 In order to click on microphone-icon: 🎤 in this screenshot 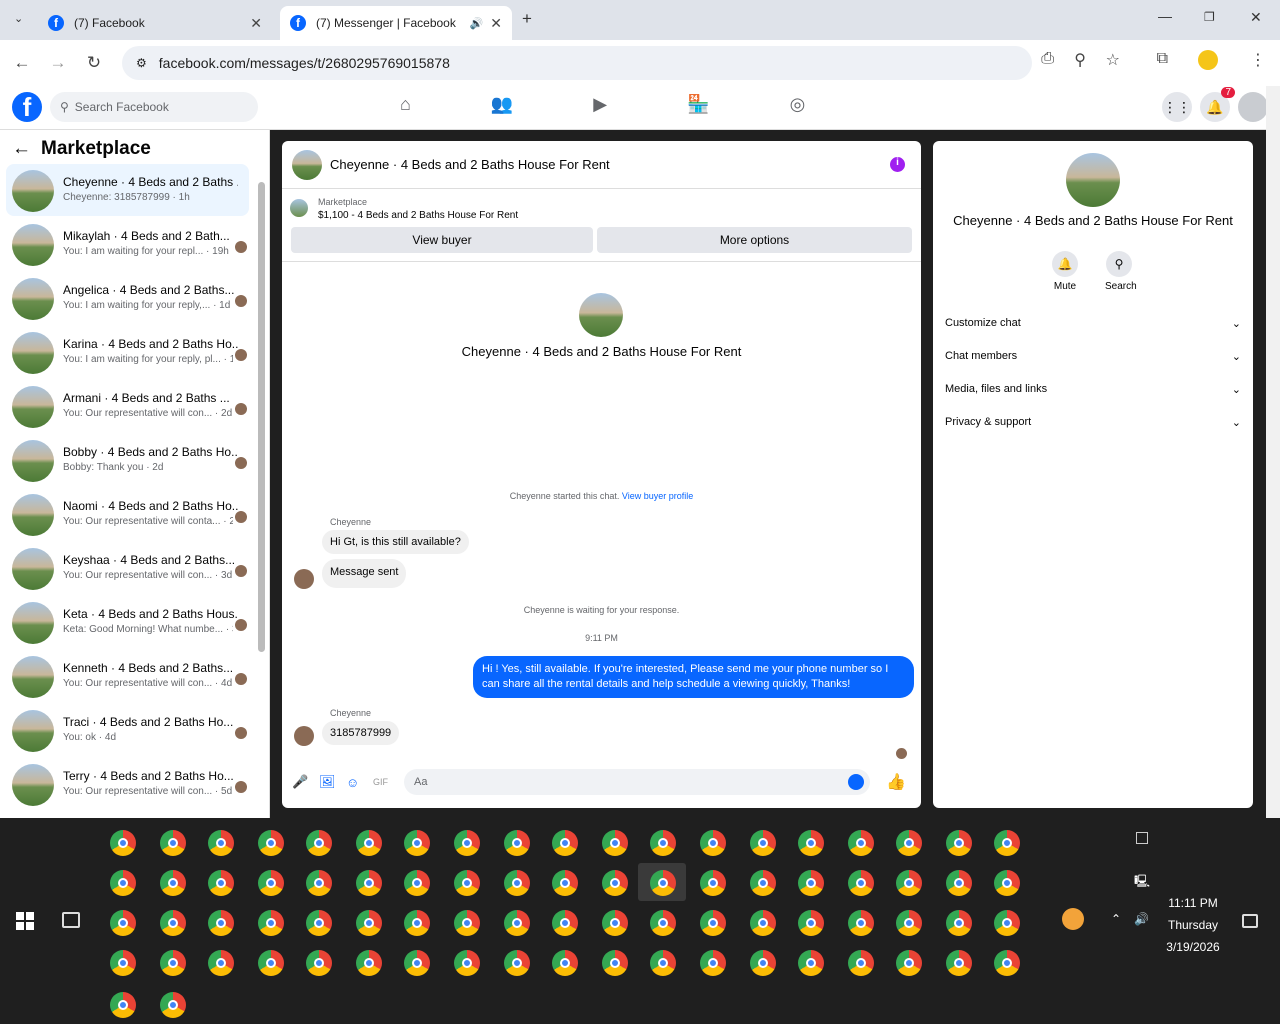, I will do `click(305, 782)`.